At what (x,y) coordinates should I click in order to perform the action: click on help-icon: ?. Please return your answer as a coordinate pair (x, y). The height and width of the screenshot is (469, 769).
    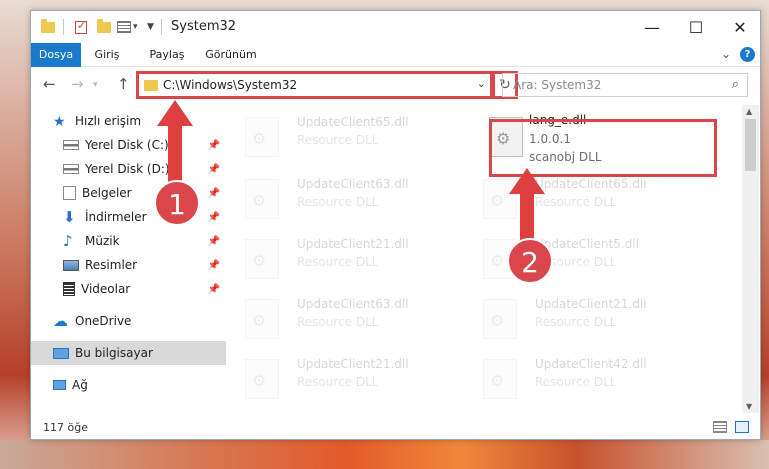
    Looking at the image, I should click on (747, 54).